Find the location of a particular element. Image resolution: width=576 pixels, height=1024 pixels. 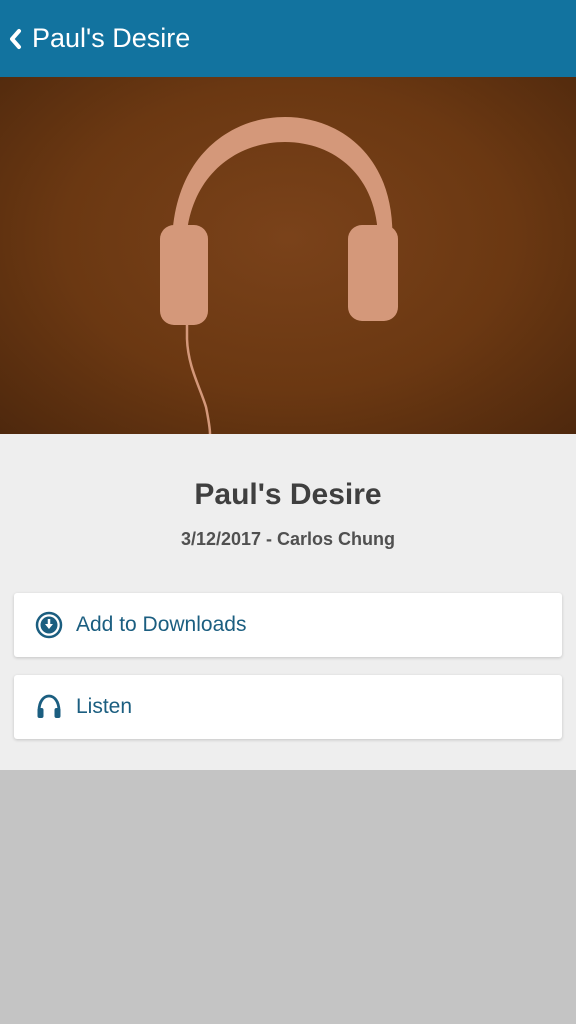

sermon-speaker: Carlos Chung is located at coordinates (336, 539).